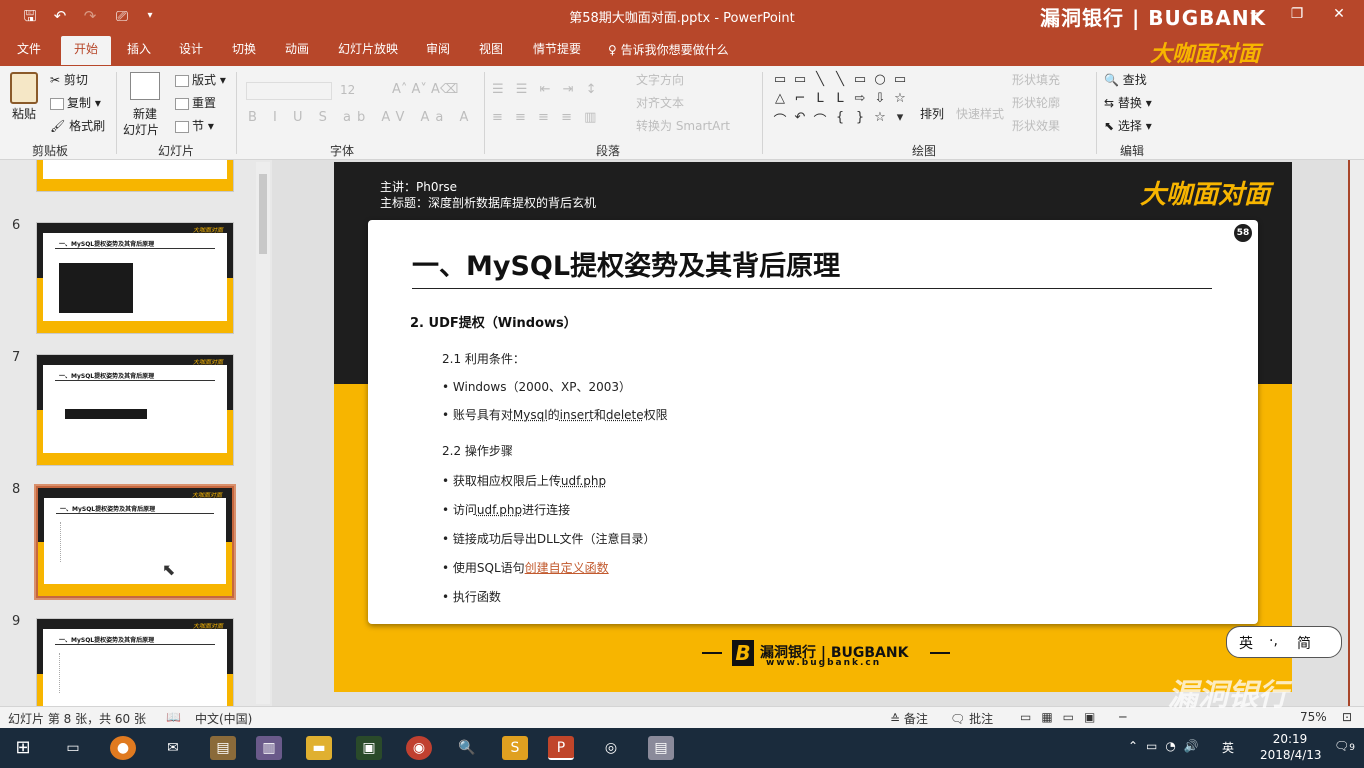  Describe the element at coordinates (96, 288) in the screenshot. I see `thumb-code-image` at that location.